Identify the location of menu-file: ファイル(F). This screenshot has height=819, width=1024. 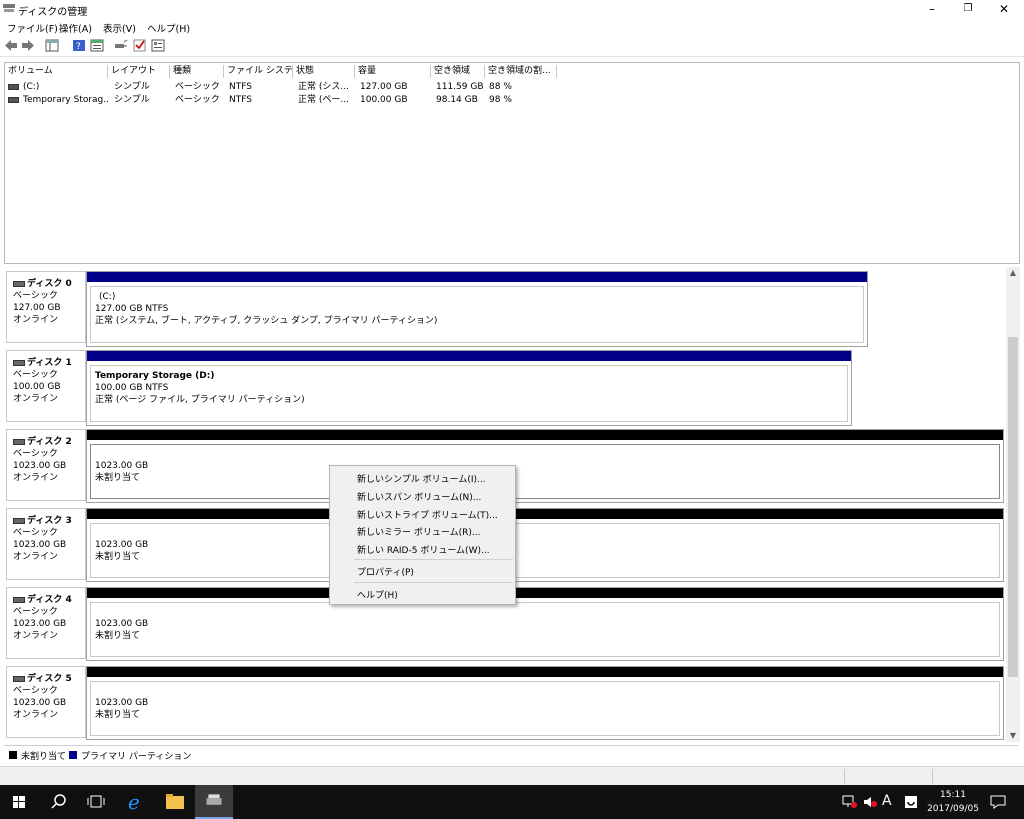
(32, 28).